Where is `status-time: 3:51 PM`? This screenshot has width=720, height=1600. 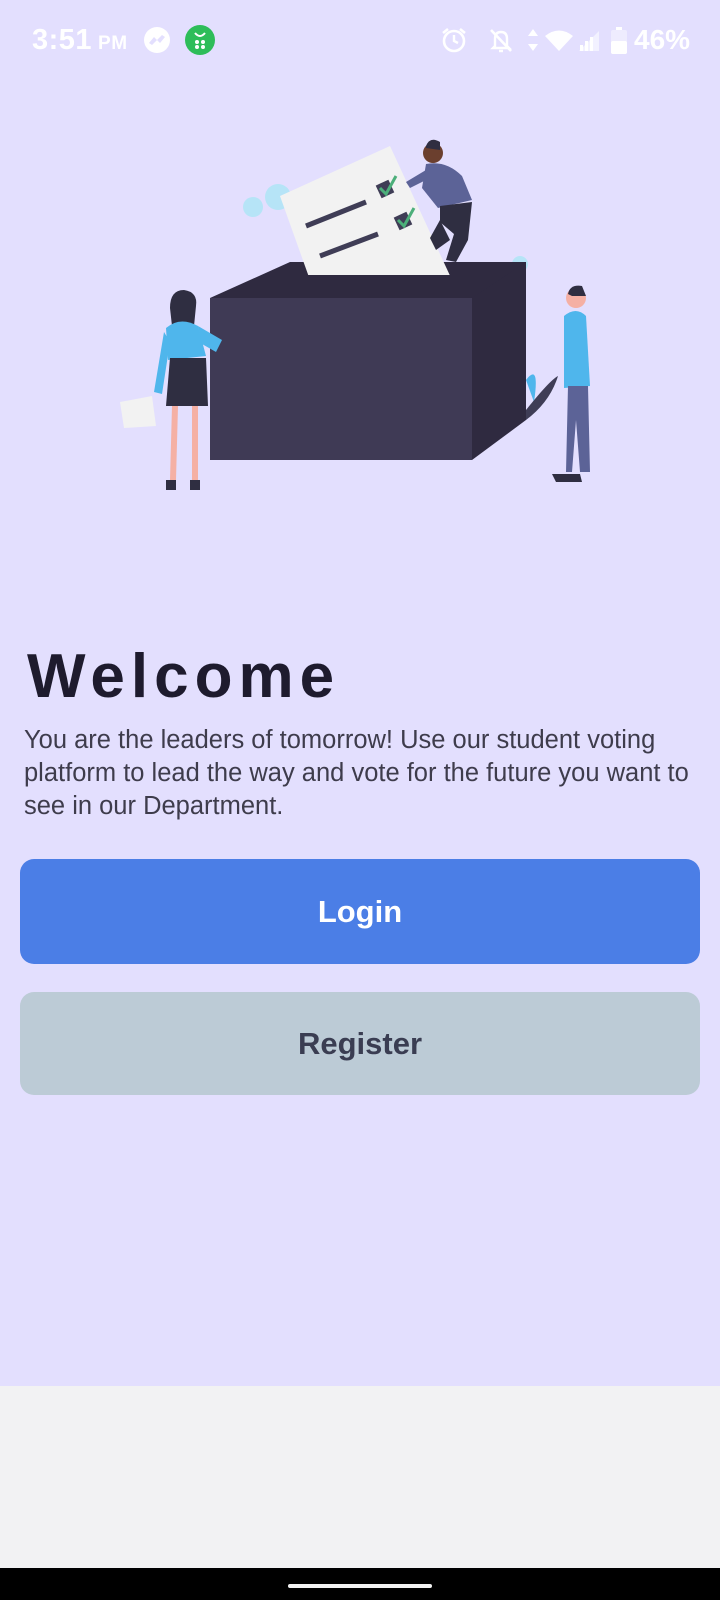
status-time: 3:51 PM is located at coordinates (80, 40).